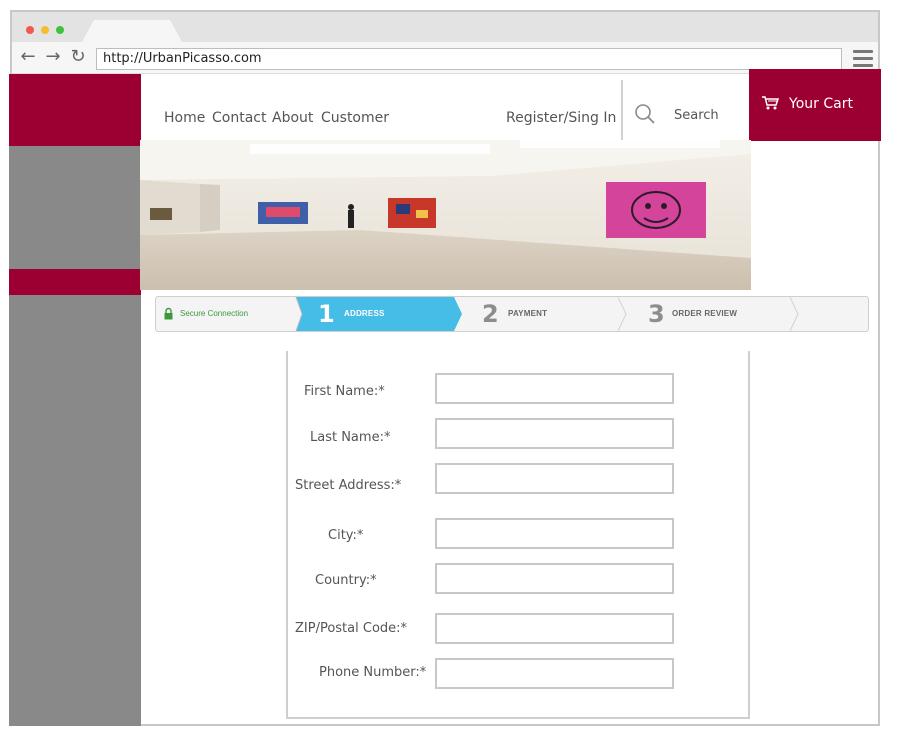 The height and width of the screenshot is (736, 900). I want to click on nav-divider, so click(622, 110).